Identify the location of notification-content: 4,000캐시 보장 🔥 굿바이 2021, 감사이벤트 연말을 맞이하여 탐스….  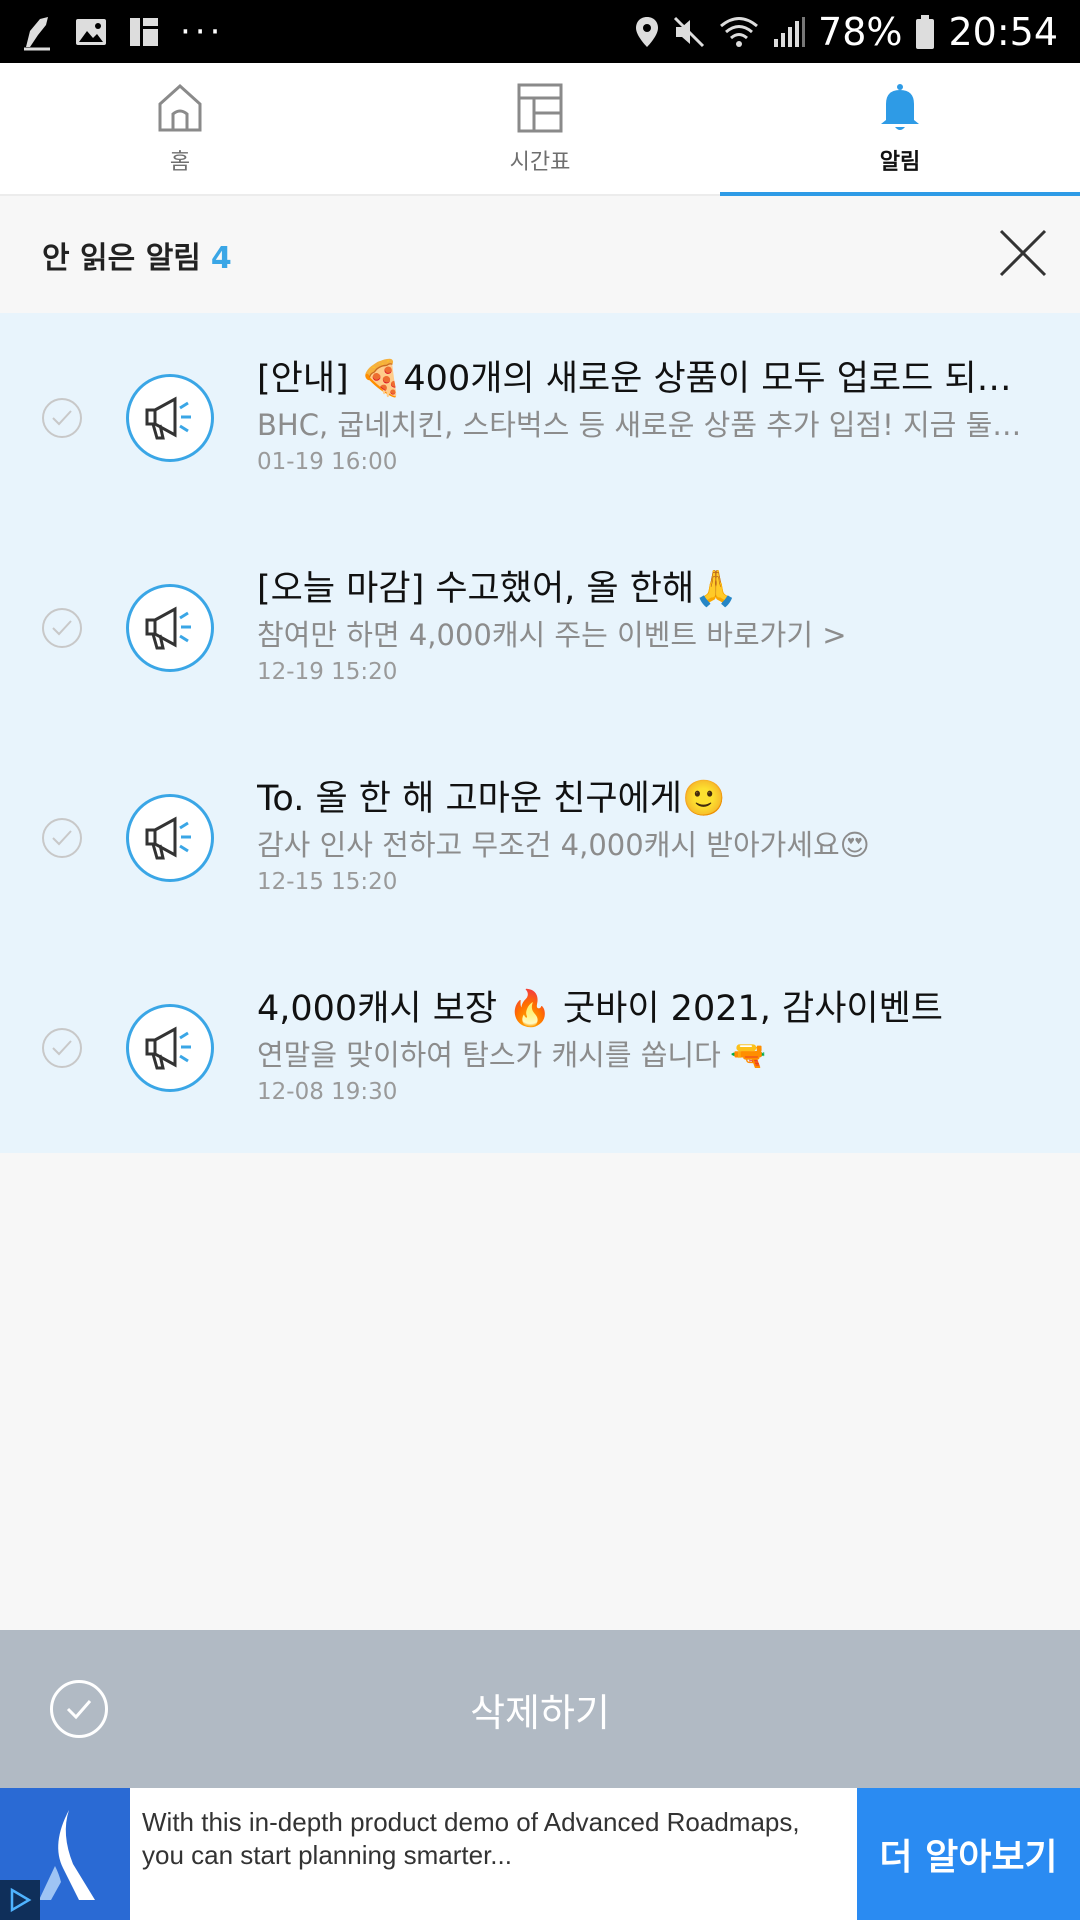
(648, 1046).